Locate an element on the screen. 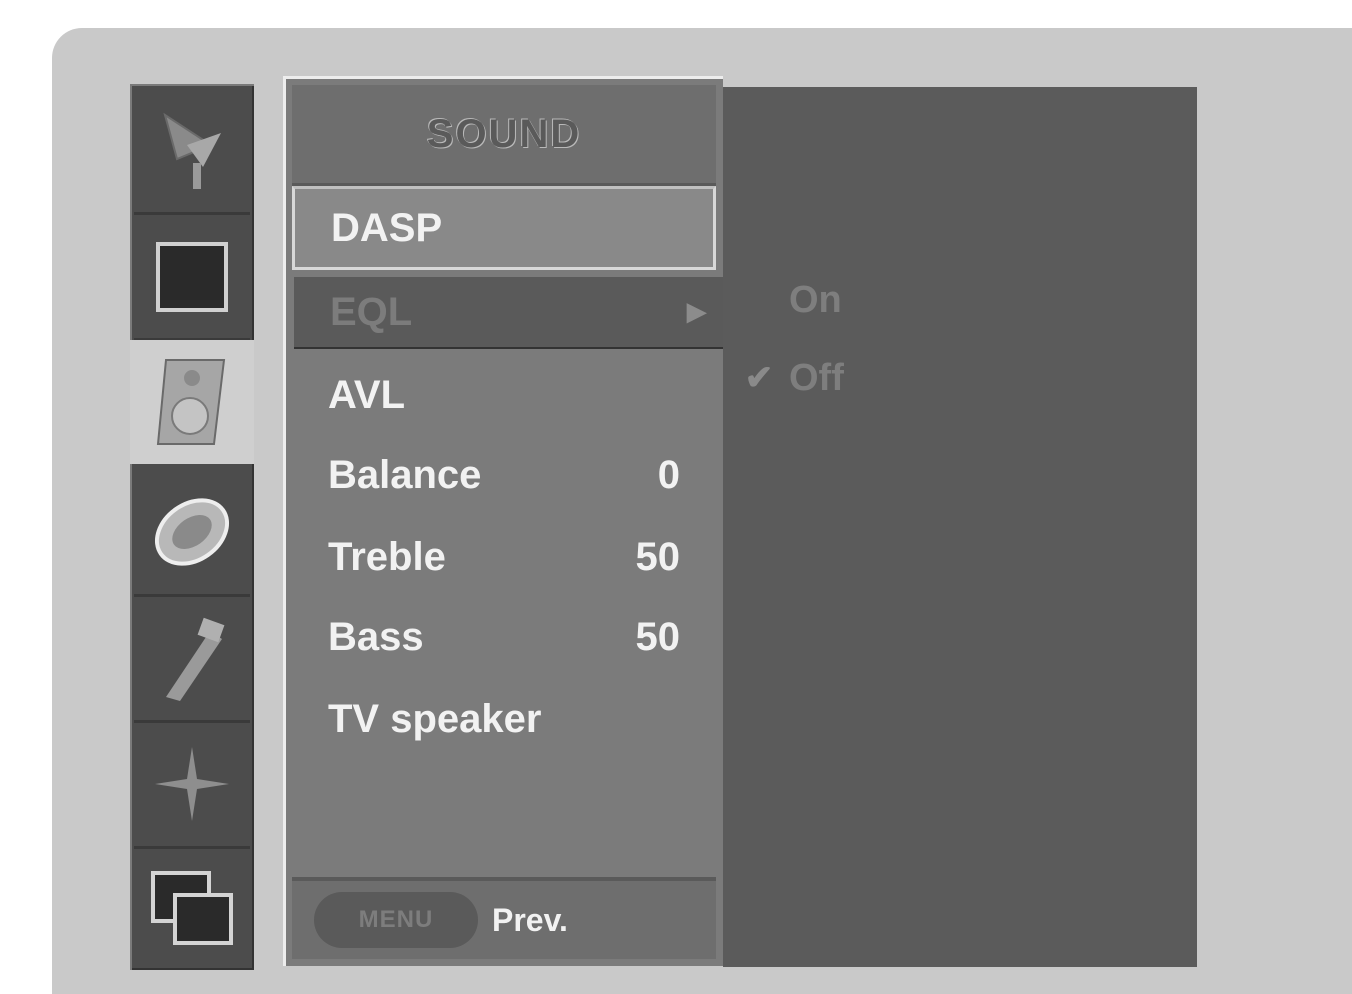 The height and width of the screenshot is (994, 1352). time-icon is located at coordinates (192, 532).